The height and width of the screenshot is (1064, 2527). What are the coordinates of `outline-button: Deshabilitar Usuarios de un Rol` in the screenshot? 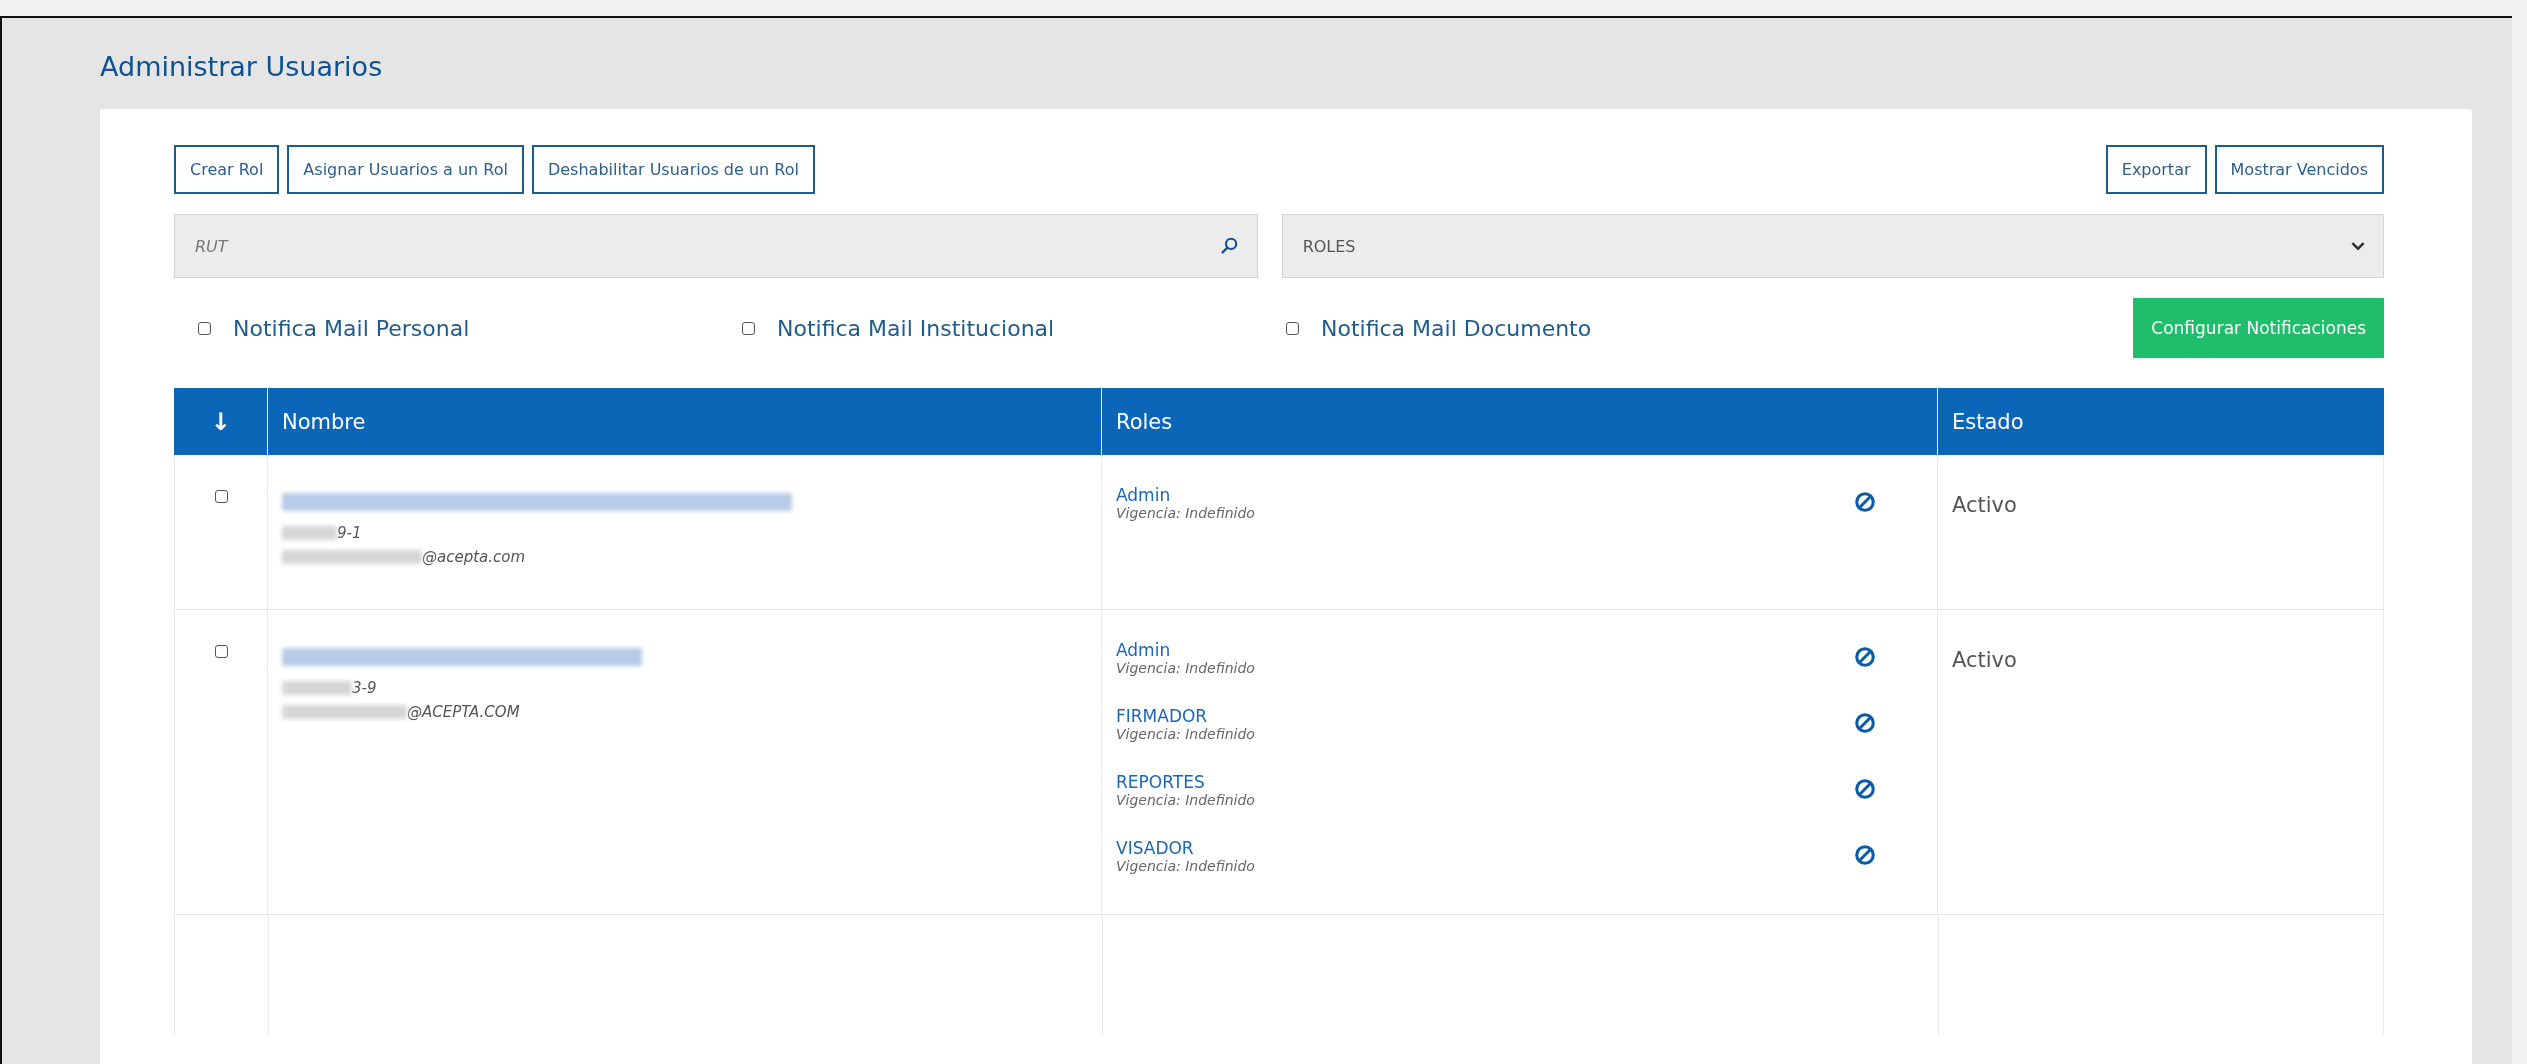 It's located at (673, 170).